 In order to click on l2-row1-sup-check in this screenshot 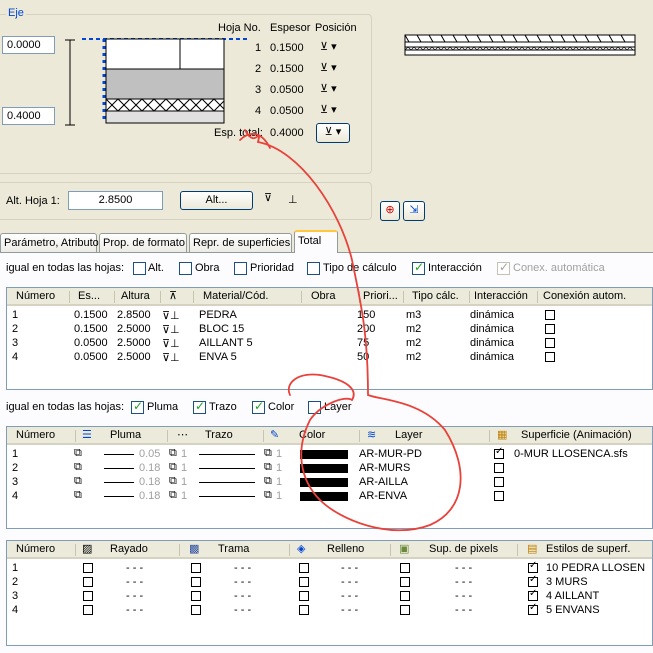, I will do `click(499, 452)`.